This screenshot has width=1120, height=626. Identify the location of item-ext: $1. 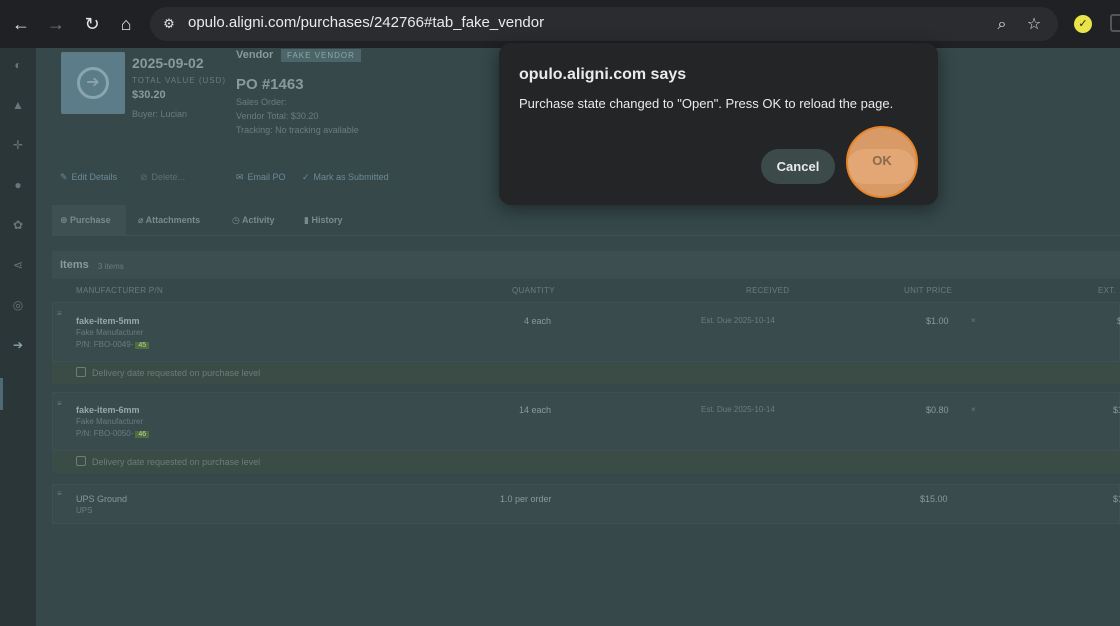
(1116, 410).